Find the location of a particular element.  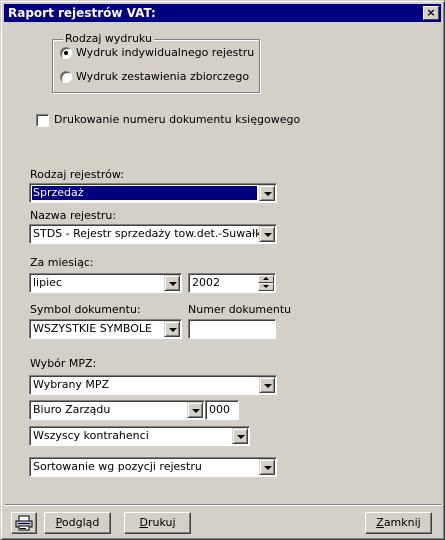

mpz-unit-value: Biuro Zarządu is located at coordinates (72, 409).